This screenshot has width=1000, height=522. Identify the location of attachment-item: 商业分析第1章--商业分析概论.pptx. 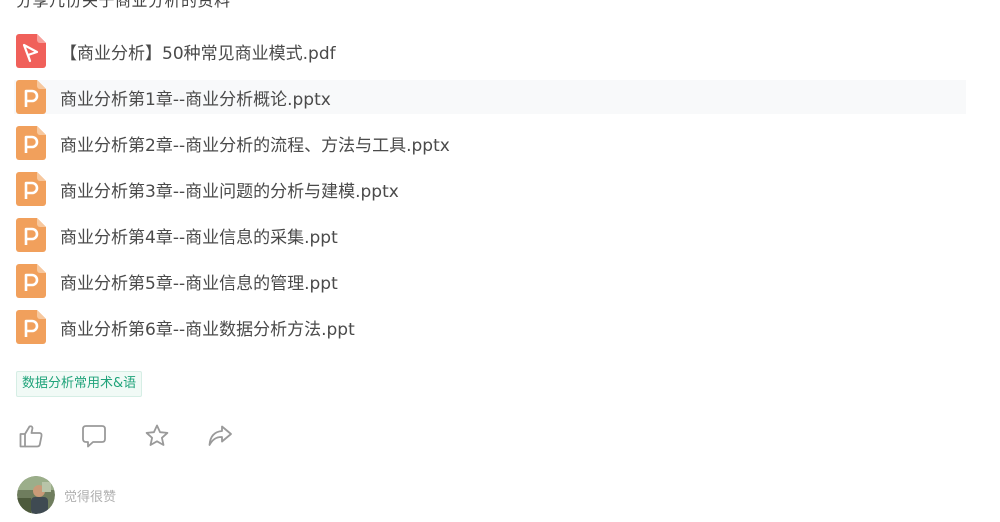
(490, 97).